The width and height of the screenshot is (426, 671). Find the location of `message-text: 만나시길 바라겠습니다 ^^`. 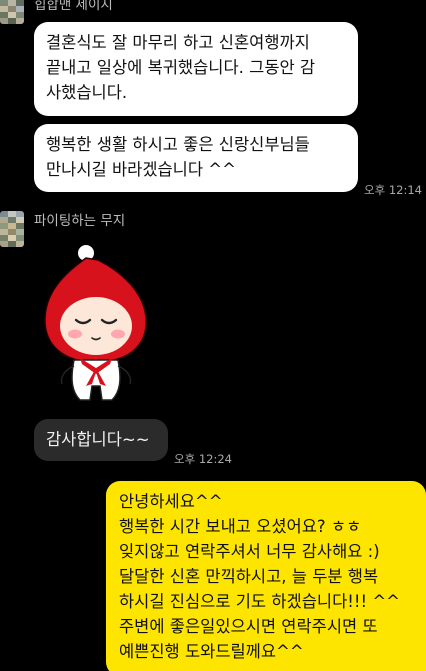

message-text: 만나시길 바라겠습니다 ^^ is located at coordinates (141, 169).